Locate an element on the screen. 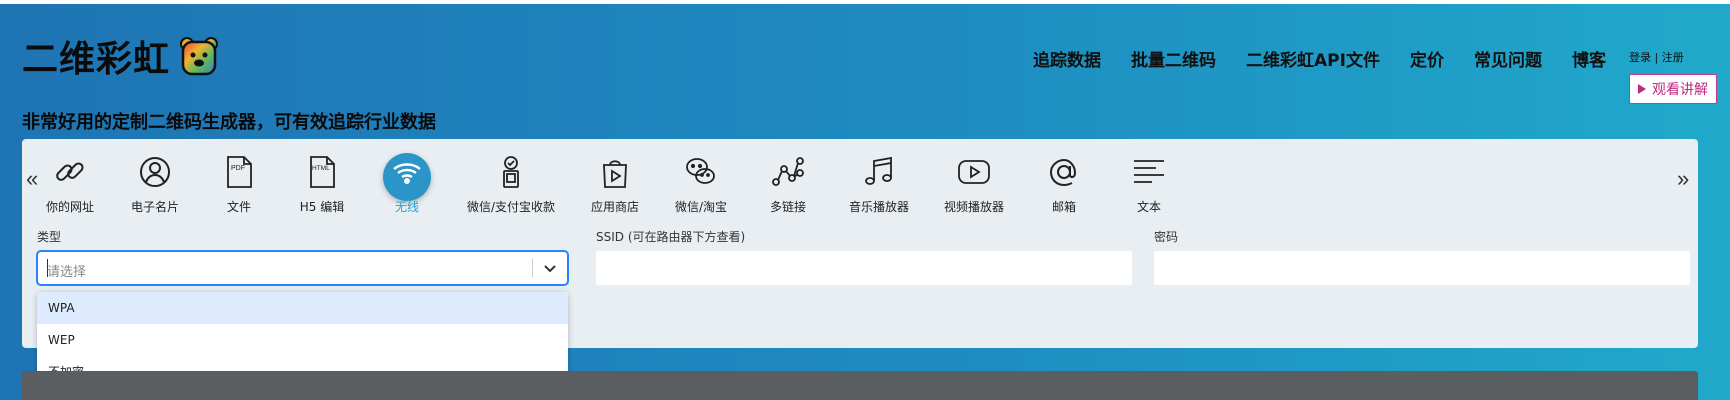  video-icon is located at coordinates (974, 172).